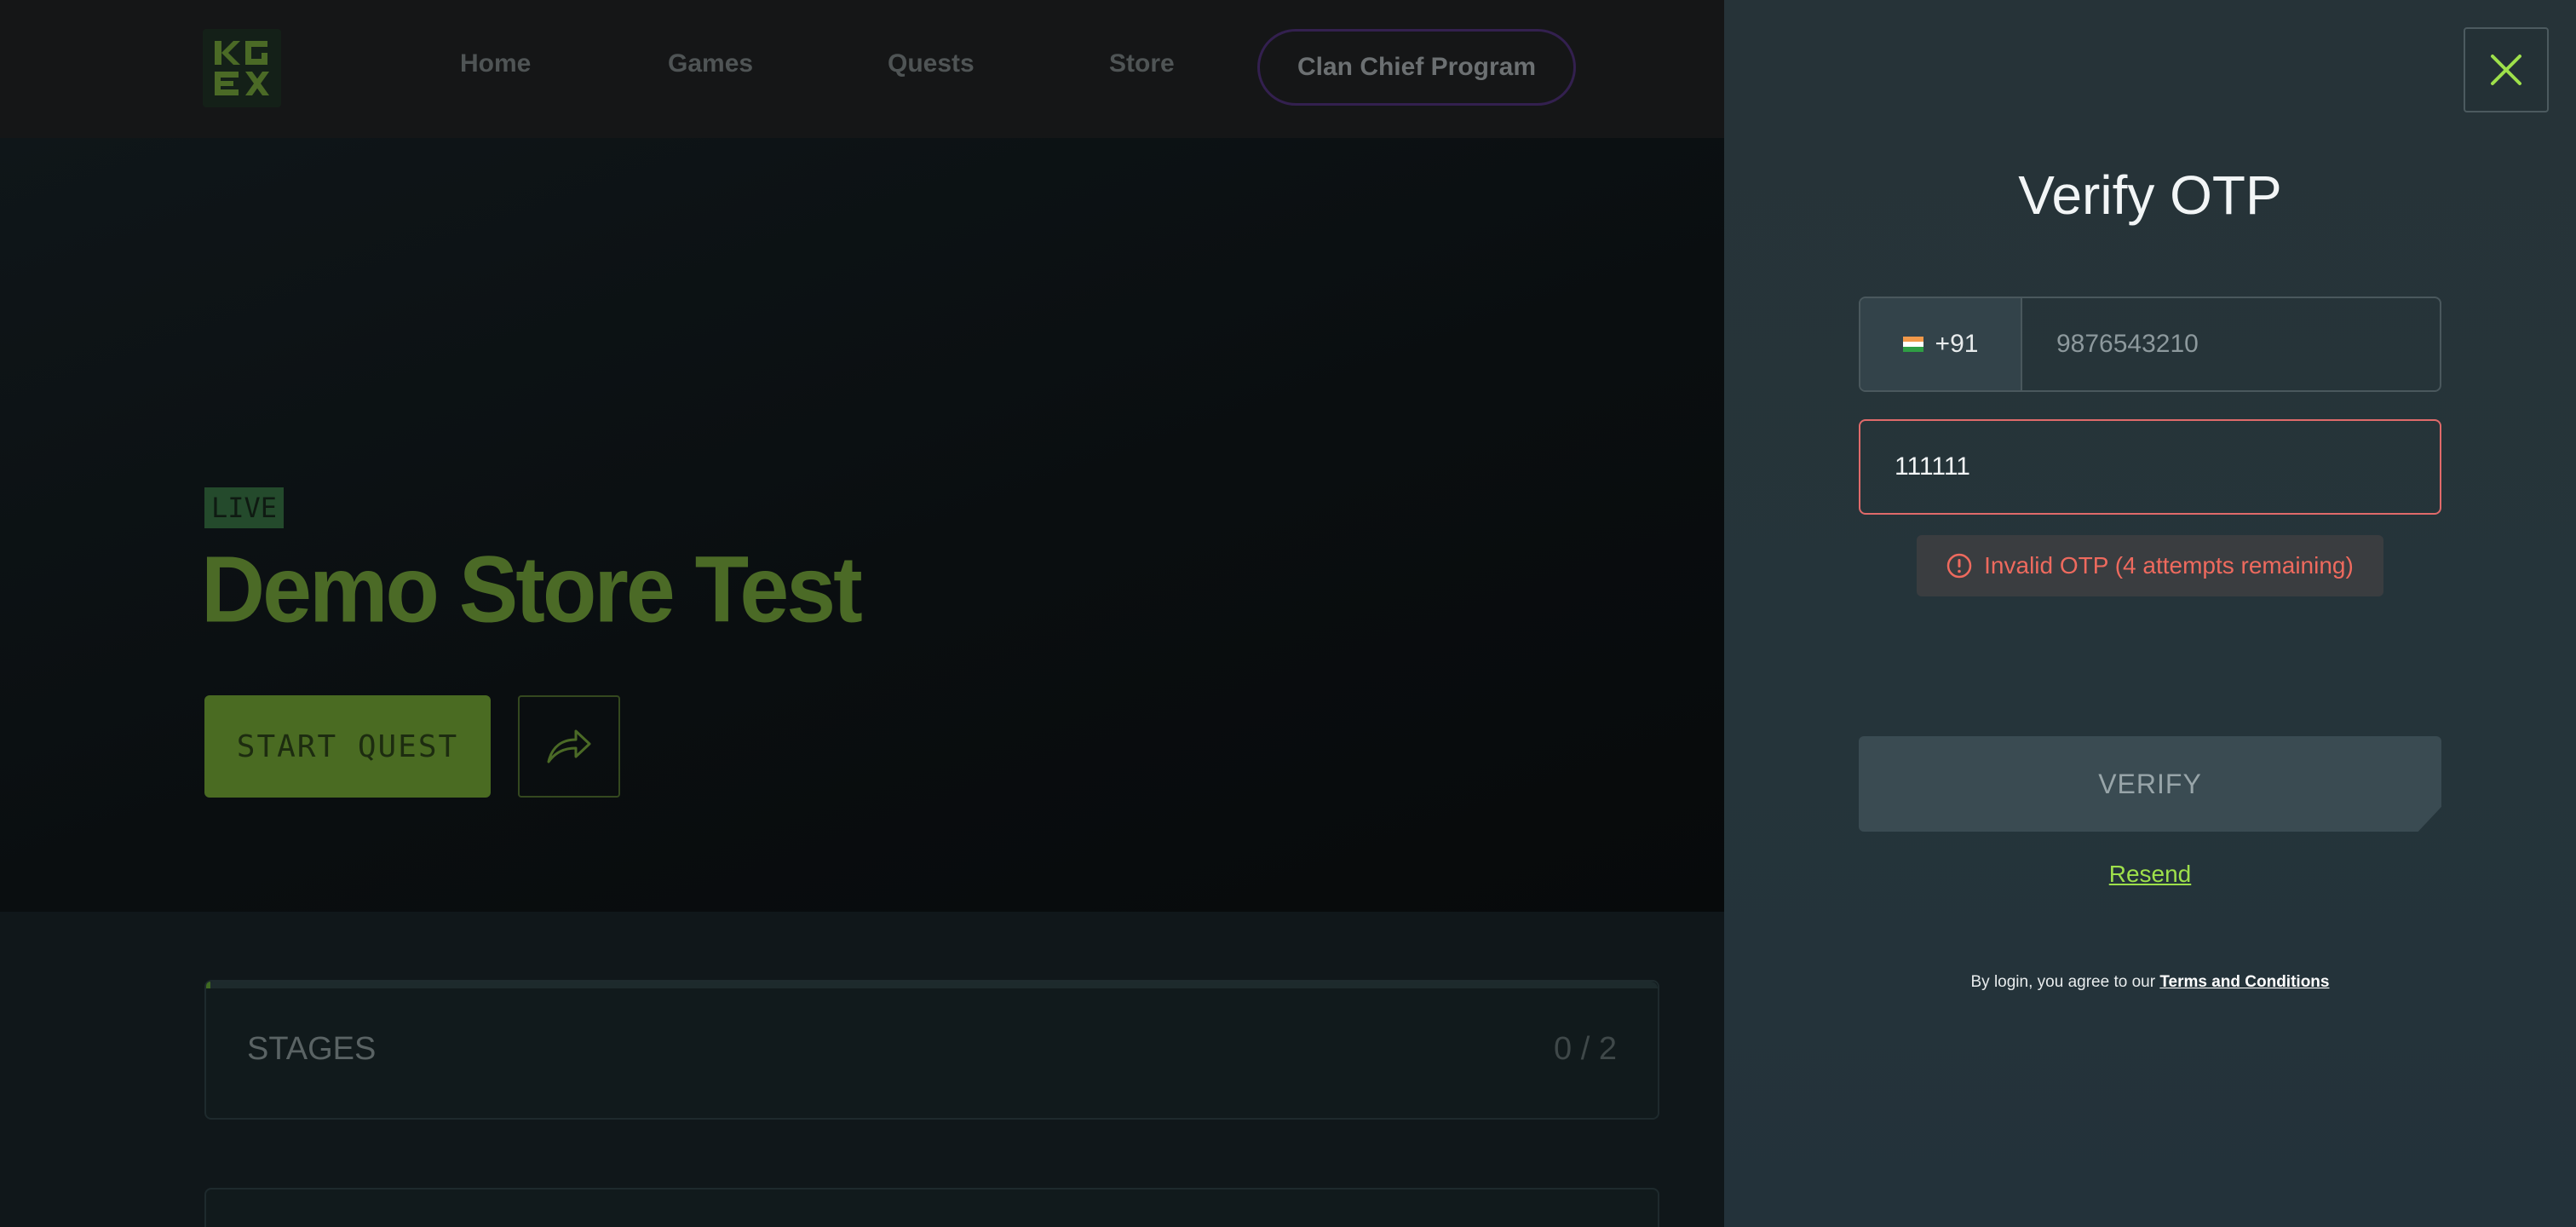 Image resolution: width=2576 pixels, height=1227 pixels. I want to click on stages-progress-bar, so click(932, 985).